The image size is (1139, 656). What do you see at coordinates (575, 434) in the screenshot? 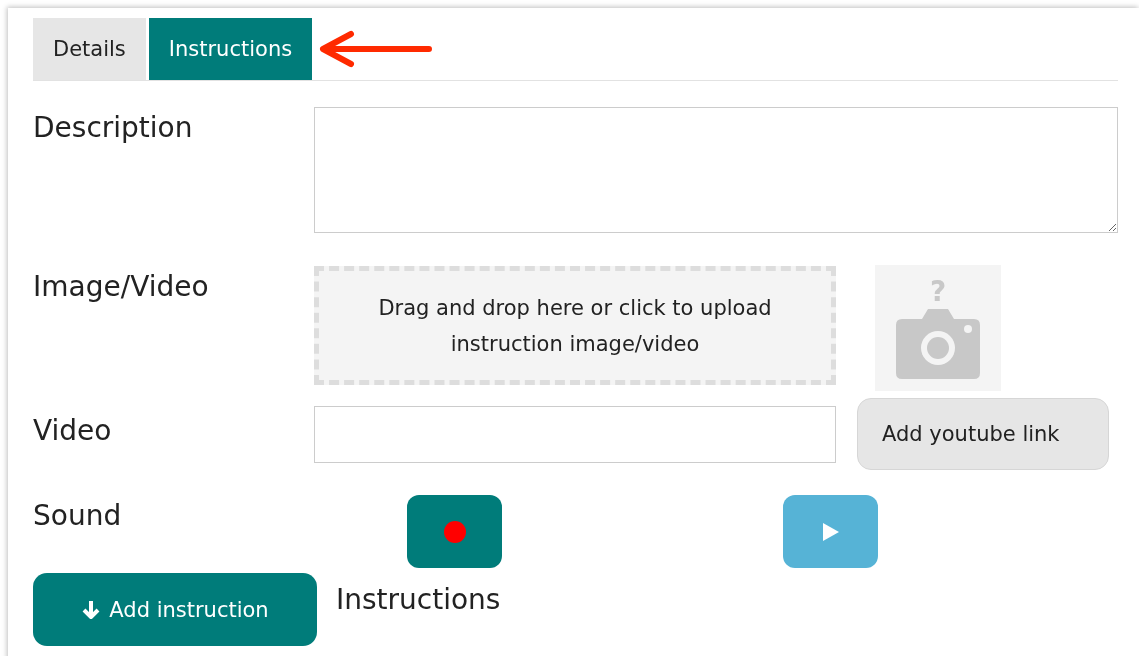
I see `video-link-field` at bounding box center [575, 434].